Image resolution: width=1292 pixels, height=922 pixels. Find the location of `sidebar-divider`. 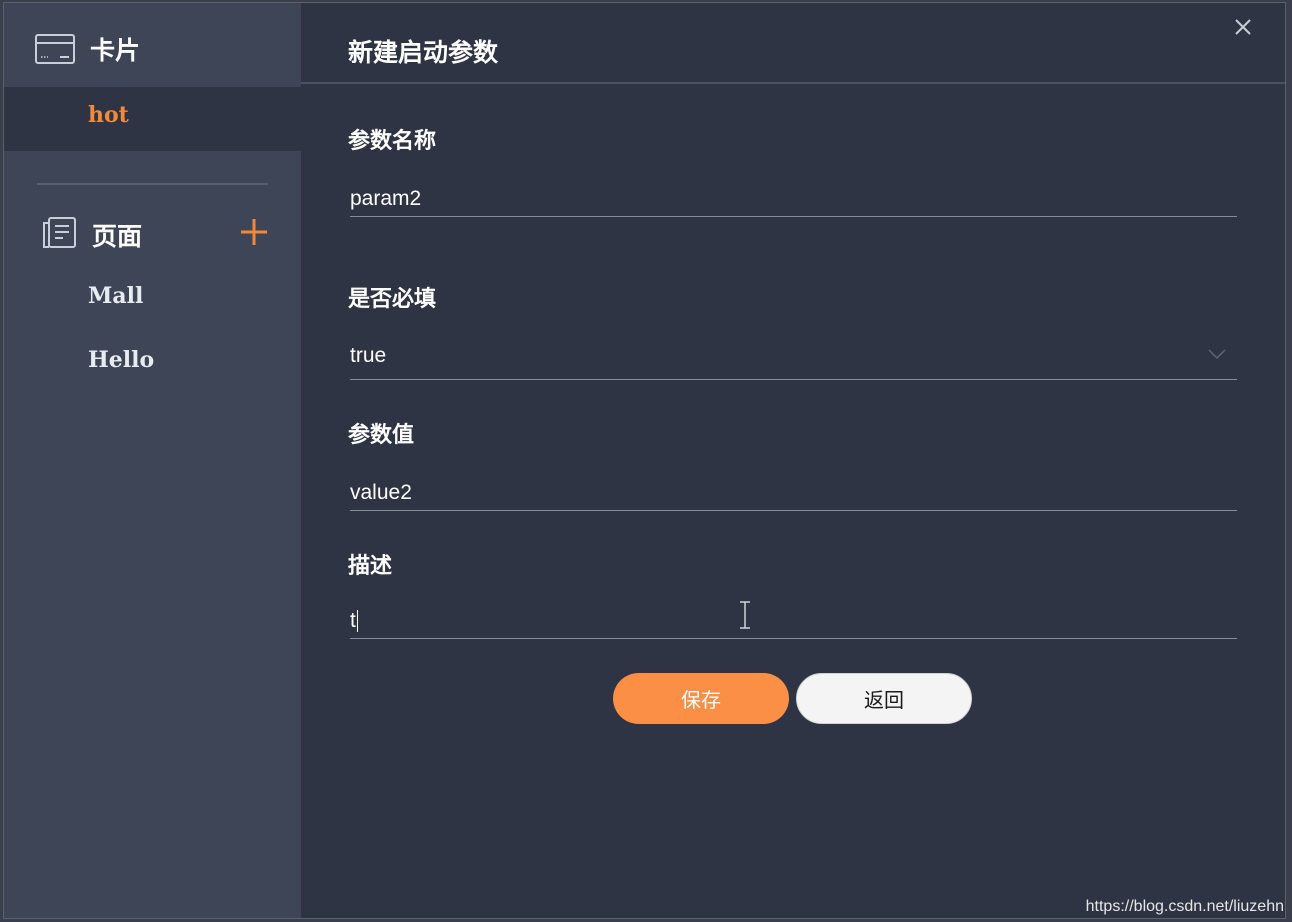

sidebar-divider is located at coordinates (152, 184).